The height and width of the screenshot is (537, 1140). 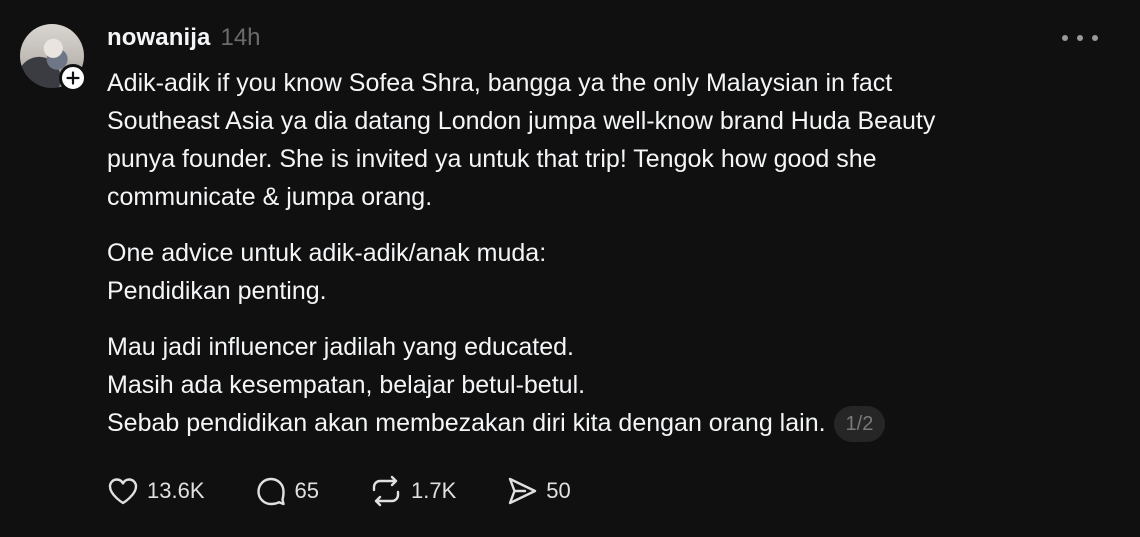 I want to click on plus-icon, so click(x=73, y=78).